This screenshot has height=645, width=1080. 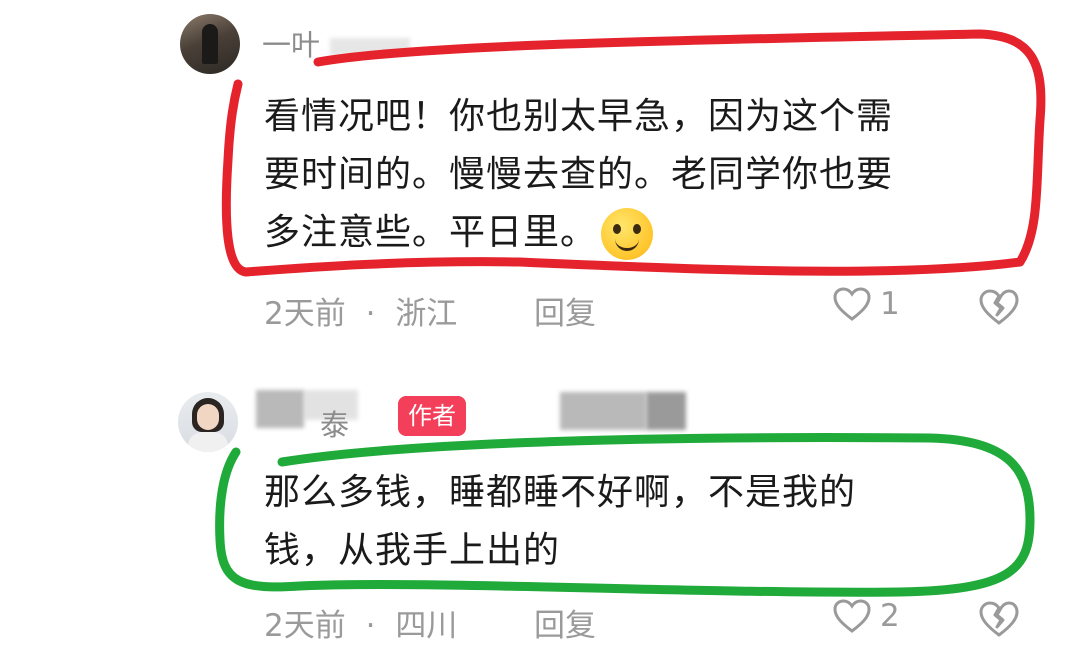 I want to click on like-count: 2, so click(x=890, y=616).